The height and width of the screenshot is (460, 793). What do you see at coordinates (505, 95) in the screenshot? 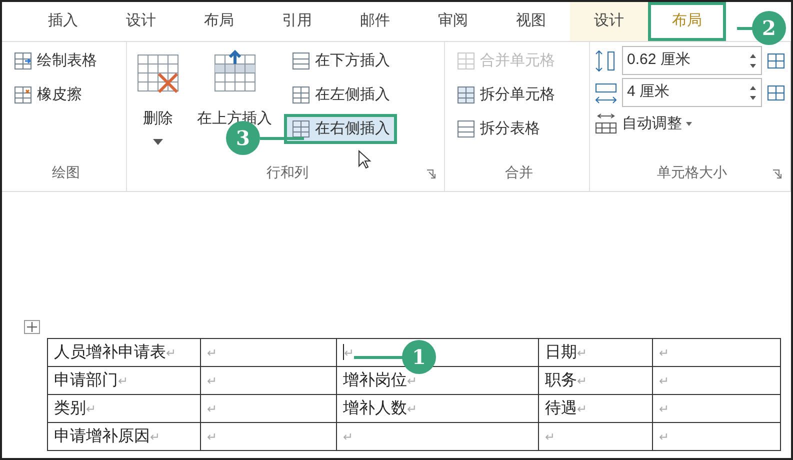
I see `ribbon-button: 拆分单元格` at bounding box center [505, 95].